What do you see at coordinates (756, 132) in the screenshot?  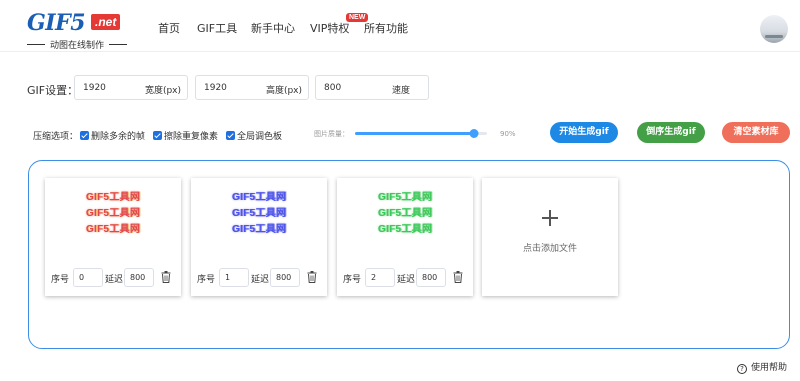 I see `clear-library-button: 清空素材库` at bounding box center [756, 132].